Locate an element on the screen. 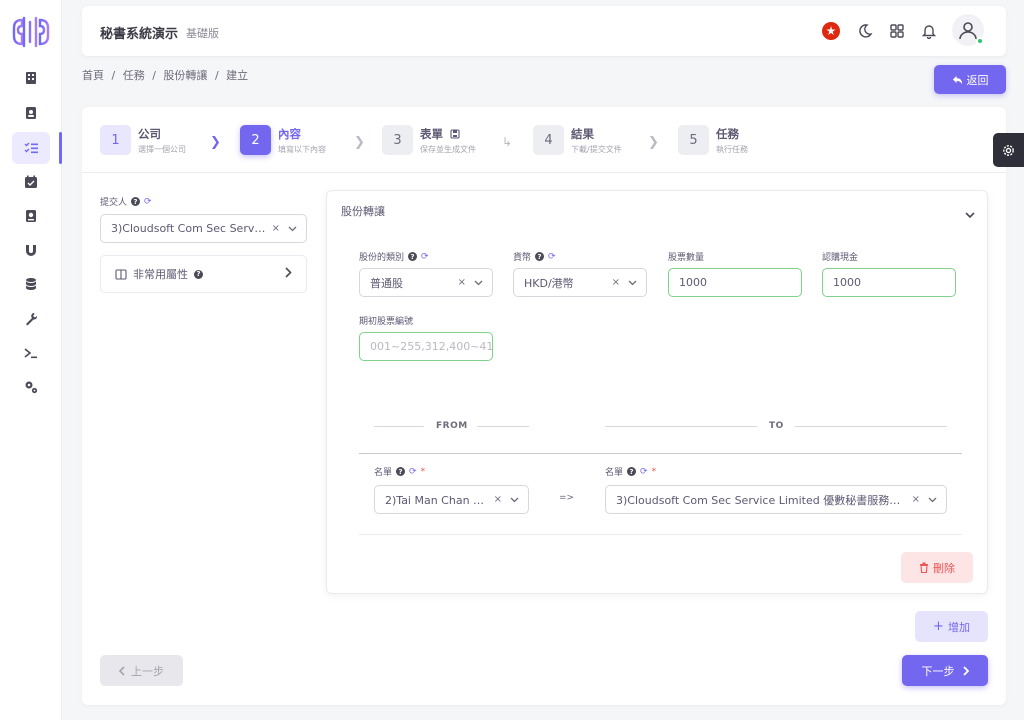 This screenshot has width=1024, height=720. app-title: 秘書系統演示 is located at coordinates (139, 34).